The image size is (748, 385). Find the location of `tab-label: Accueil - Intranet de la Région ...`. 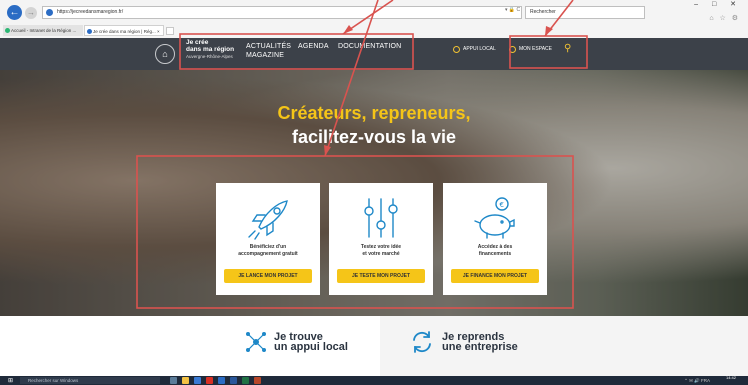

tab-label: Accueil - Intranet de la Région ... is located at coordinates (44, 30).